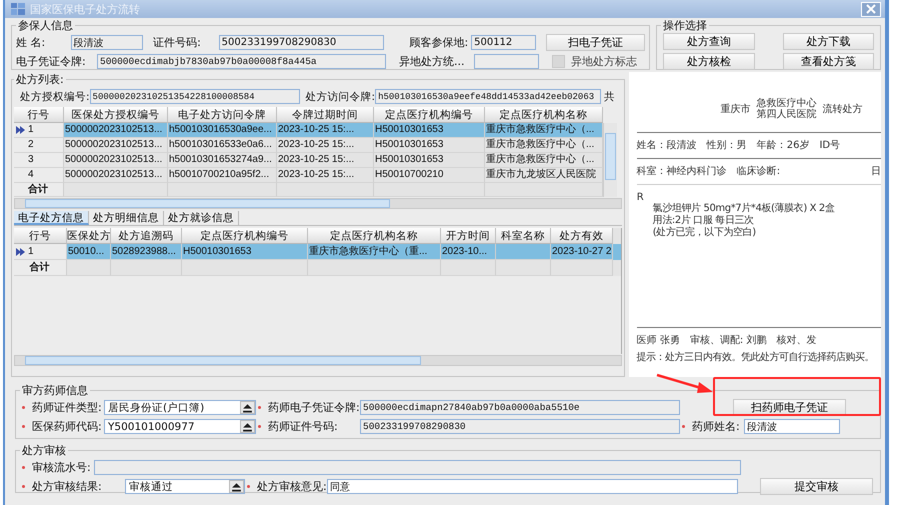 The height and width of the screenshot is (505, 898). I want to click on group-title: 审方药师信息, so click(55, 390).